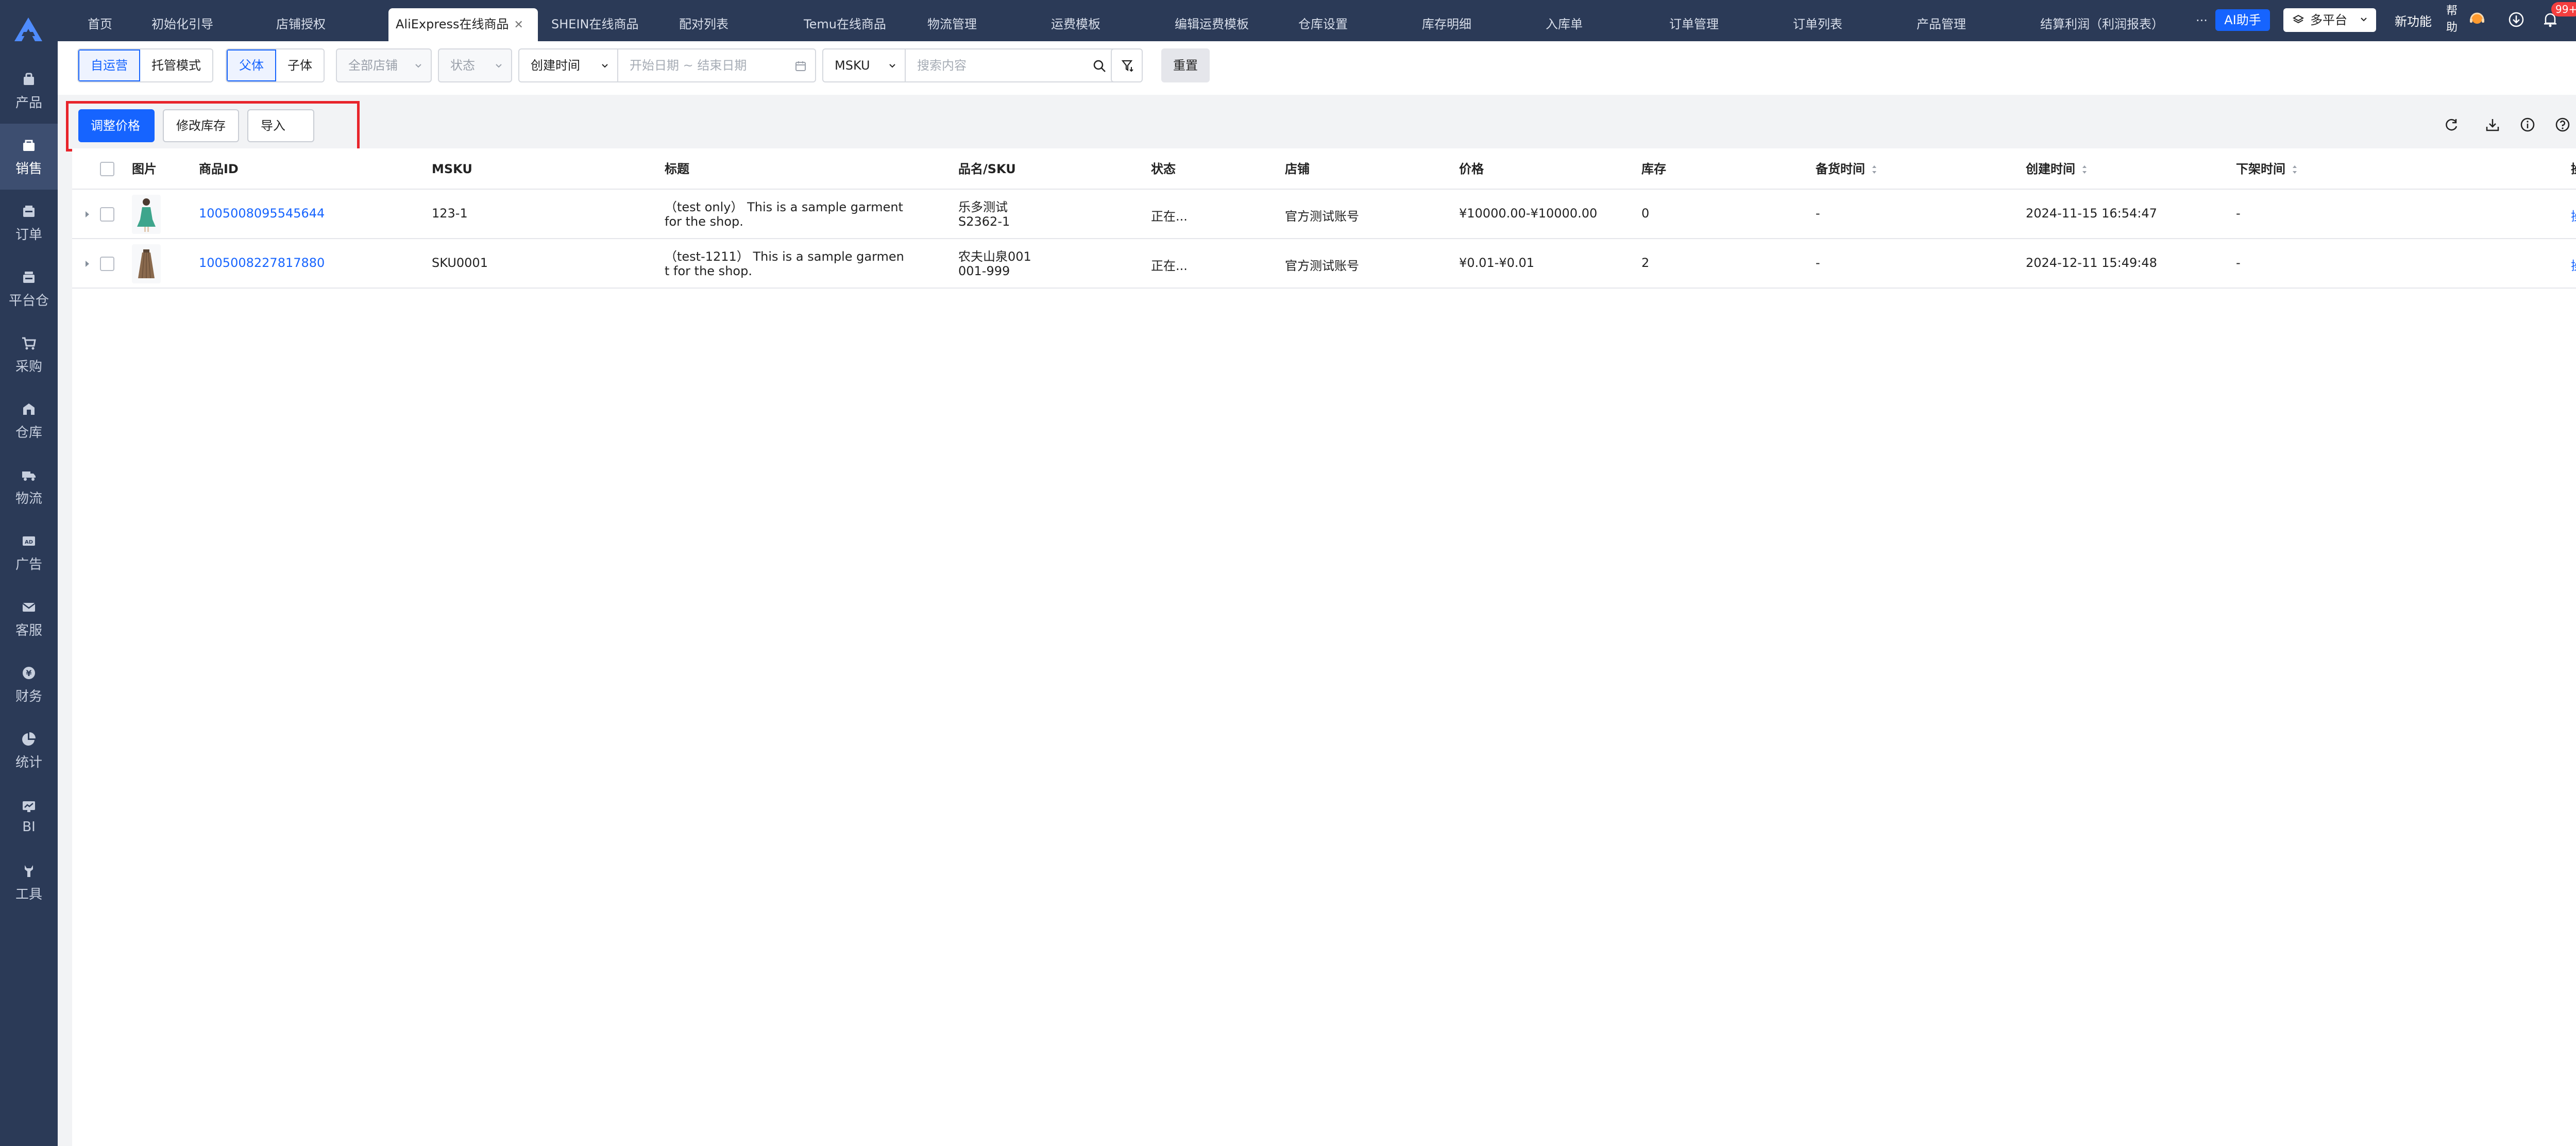 The image size is (2576, 1146). Describe the element at coordinates (1447, 24) in the screenshot. I see `tab-inventory-detail: 库存明细` at that location.